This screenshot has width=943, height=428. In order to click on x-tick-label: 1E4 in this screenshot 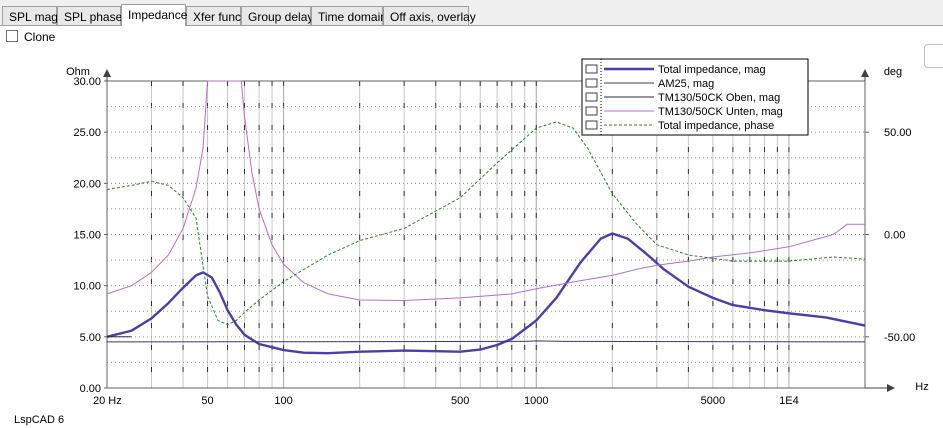, I will do `click(789, 401)`.